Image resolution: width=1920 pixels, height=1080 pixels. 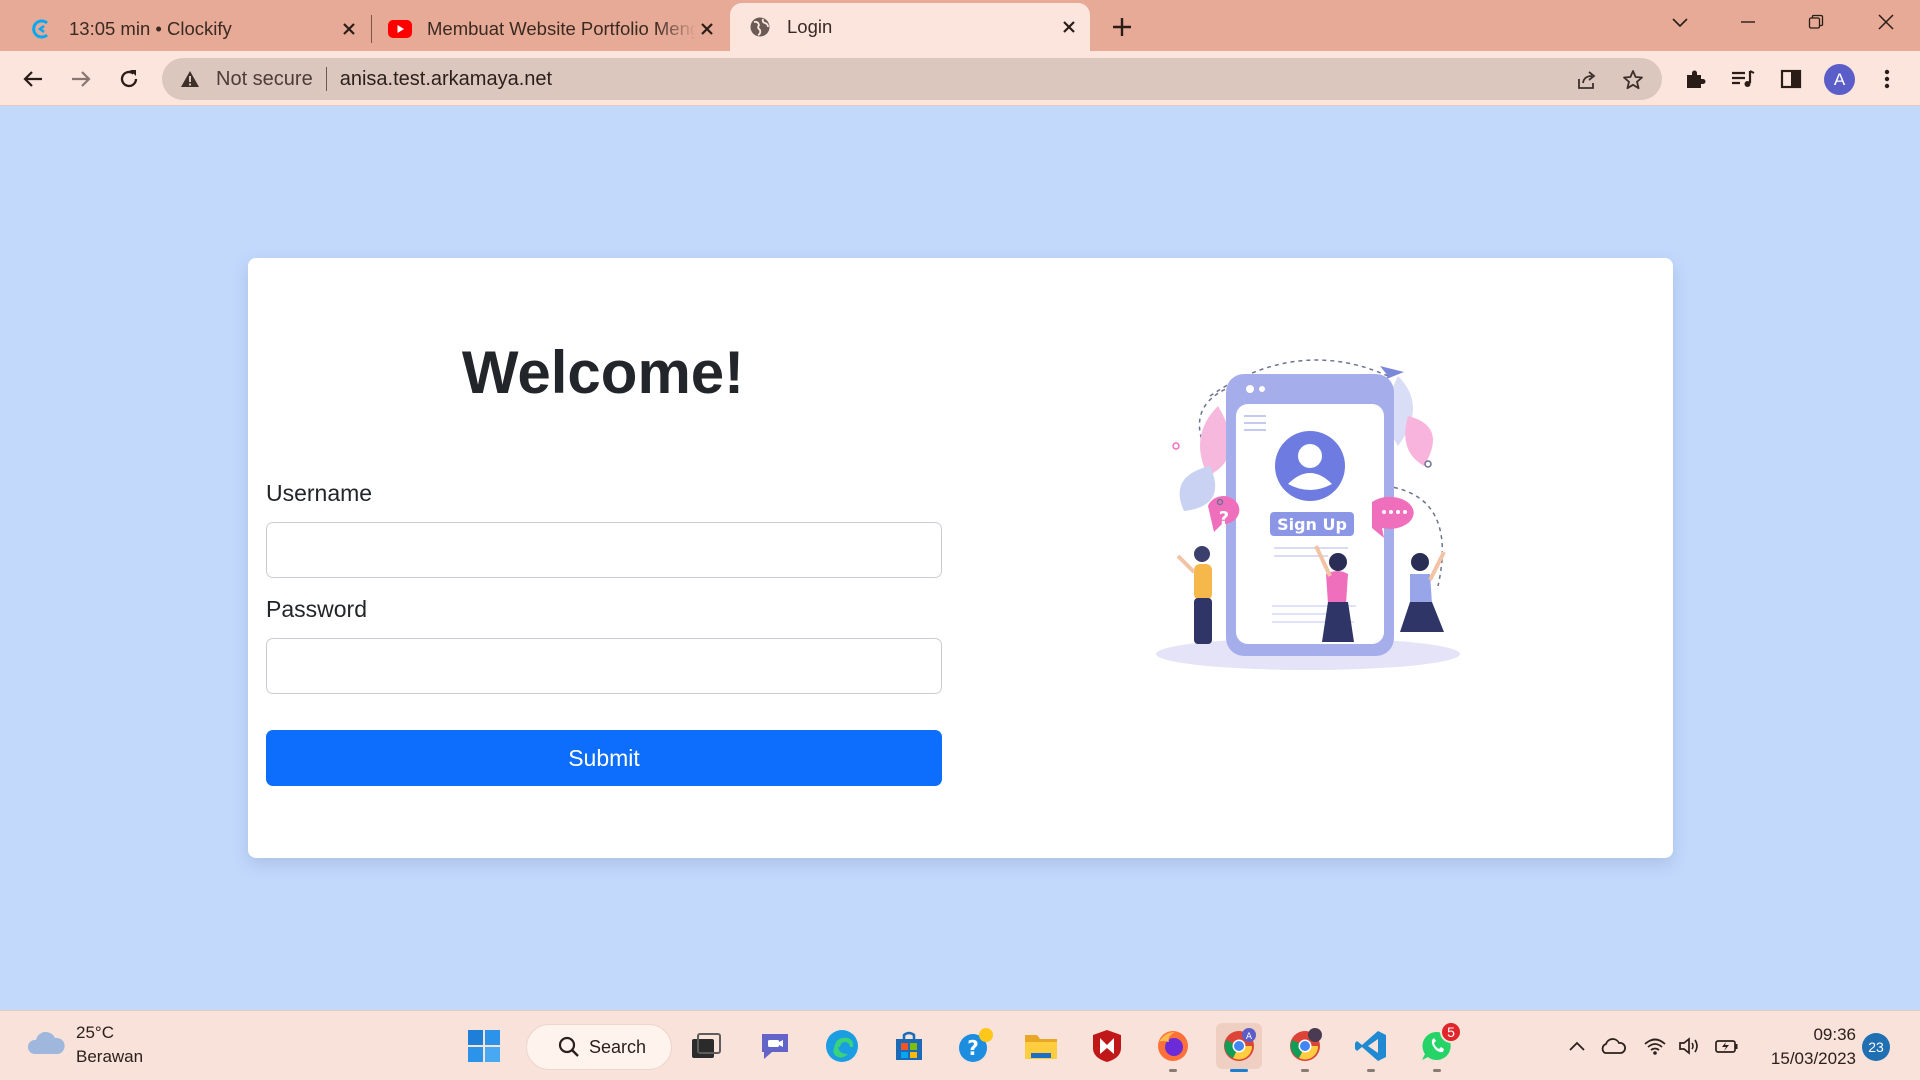 I want to click on vscode-icon, so click(x=1371, y=1047).